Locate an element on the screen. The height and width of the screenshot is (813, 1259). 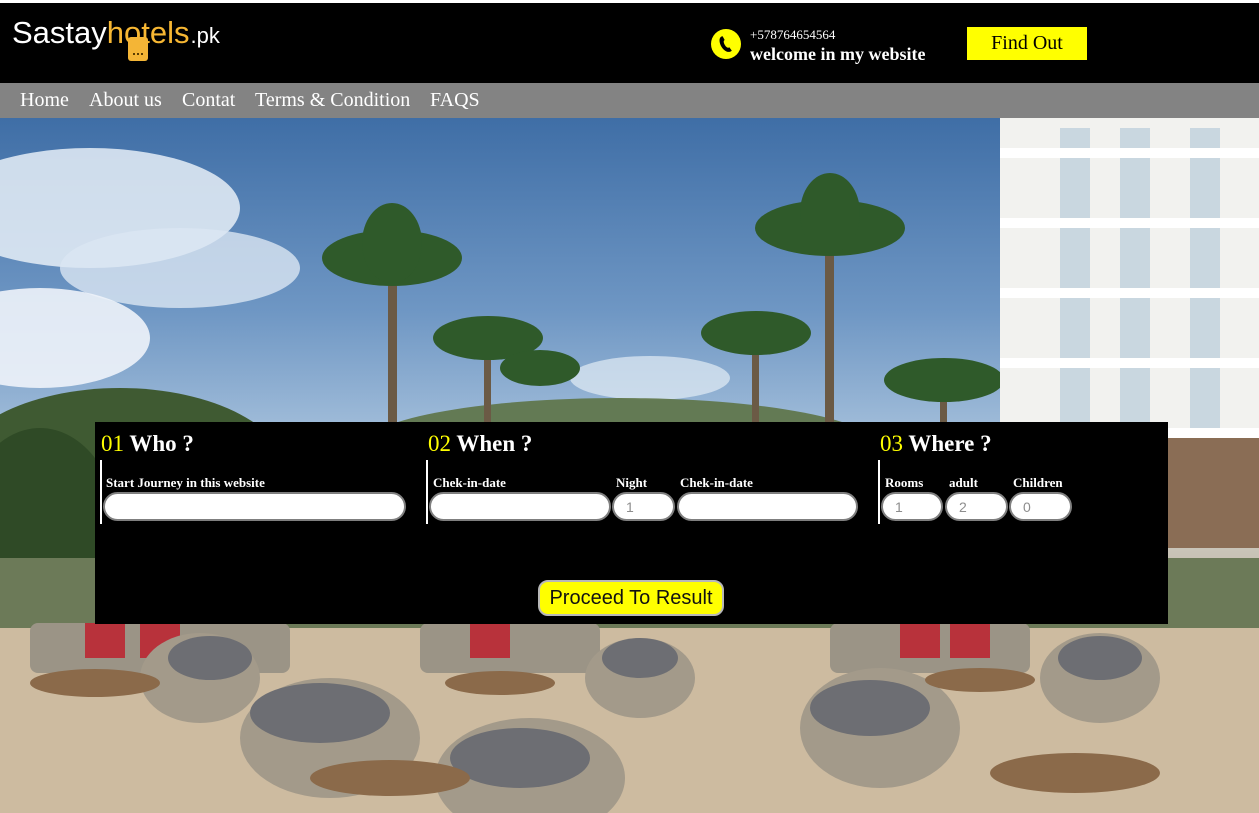
when-title: When ? is located at coordinates (492, 443).